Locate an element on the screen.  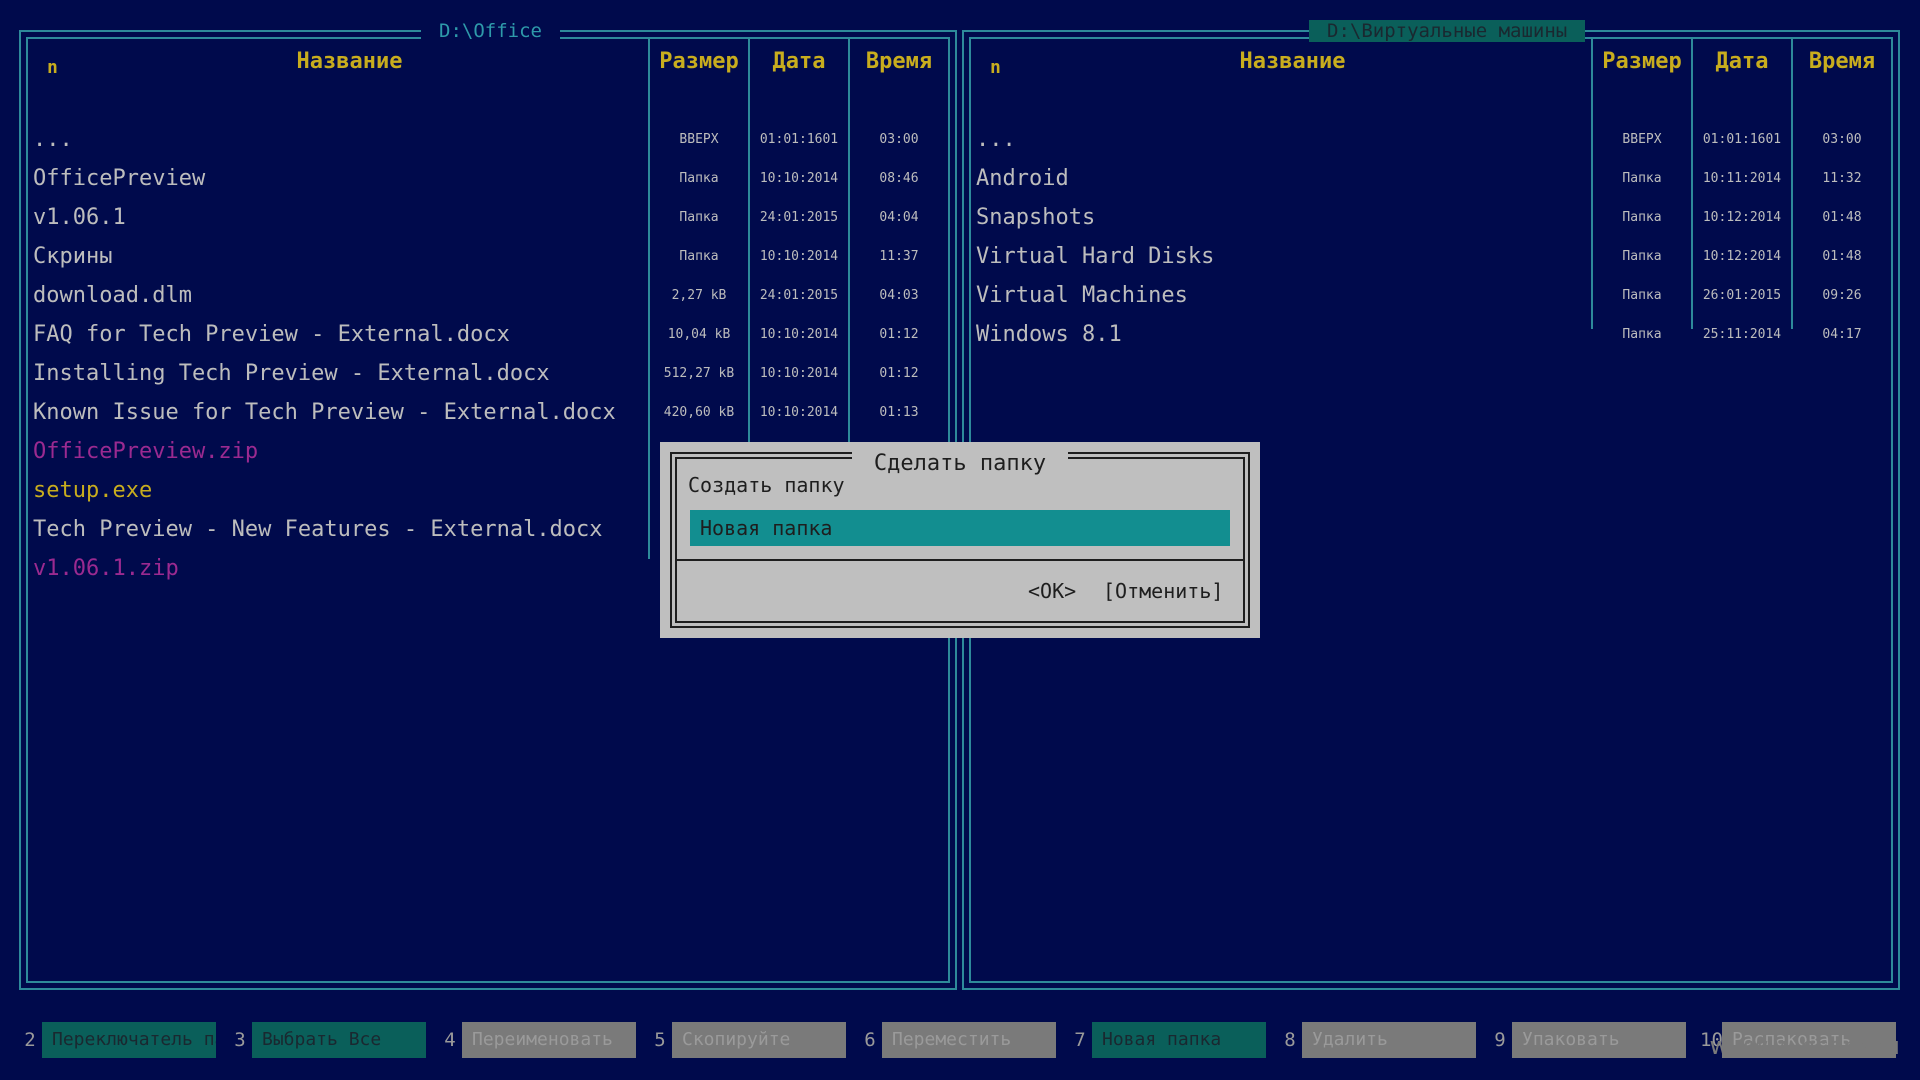
file-name: download.dlm is located at coordinates (112, 295).